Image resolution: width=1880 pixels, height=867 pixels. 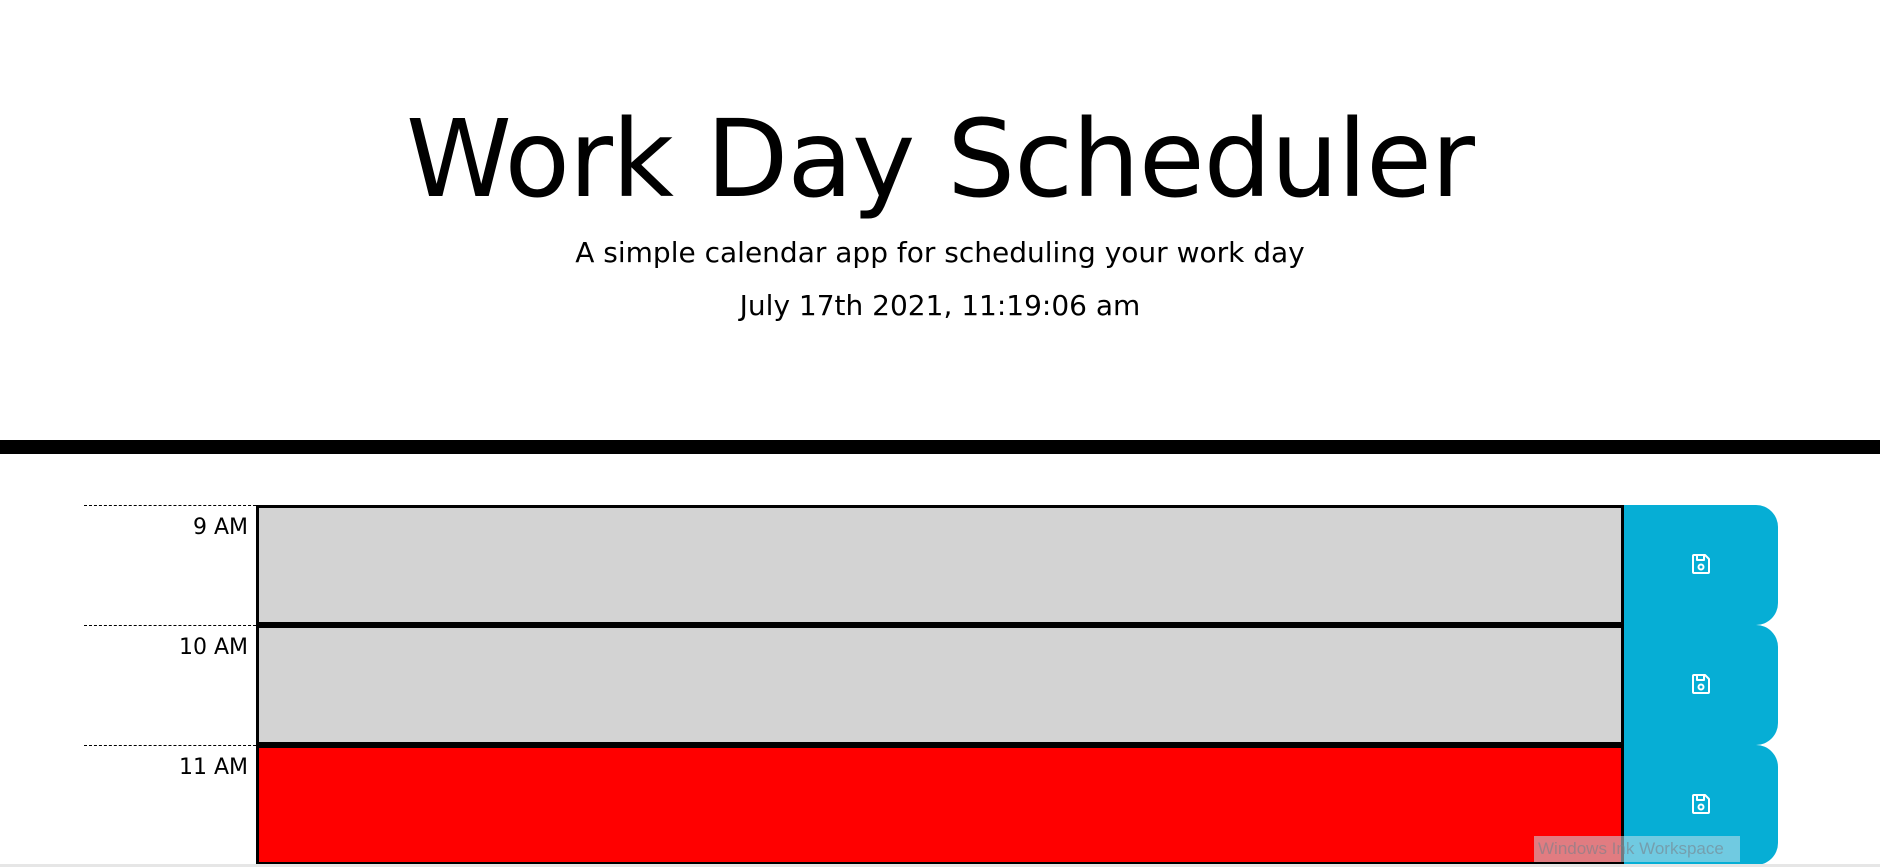 I want to click on time-block-row: 9 AM, so click(x=940, y=565).